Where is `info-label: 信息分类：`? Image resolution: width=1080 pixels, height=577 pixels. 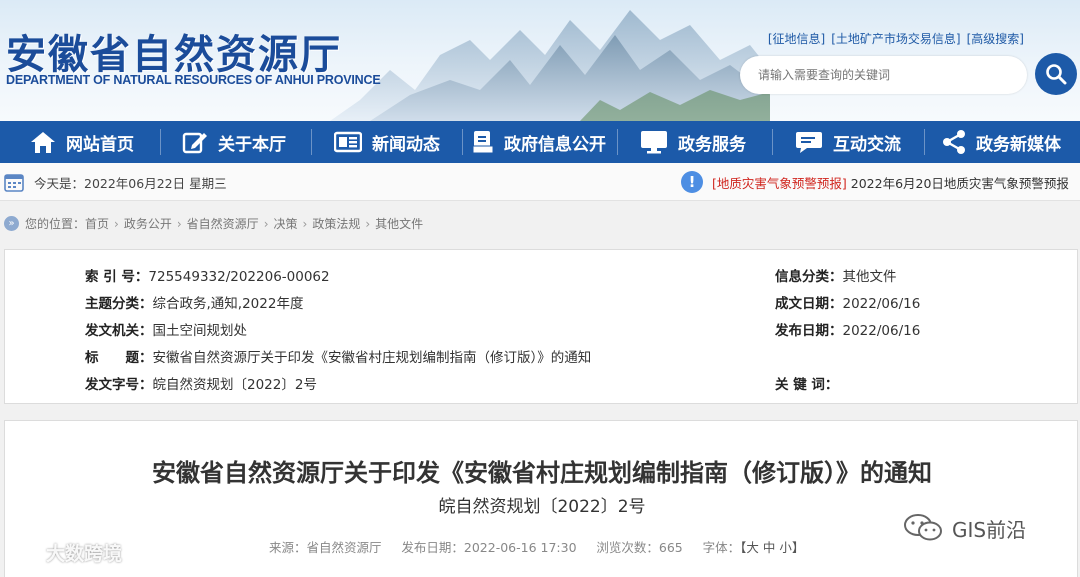 info-label: 信息分类： is located at coordinates (809, 277).